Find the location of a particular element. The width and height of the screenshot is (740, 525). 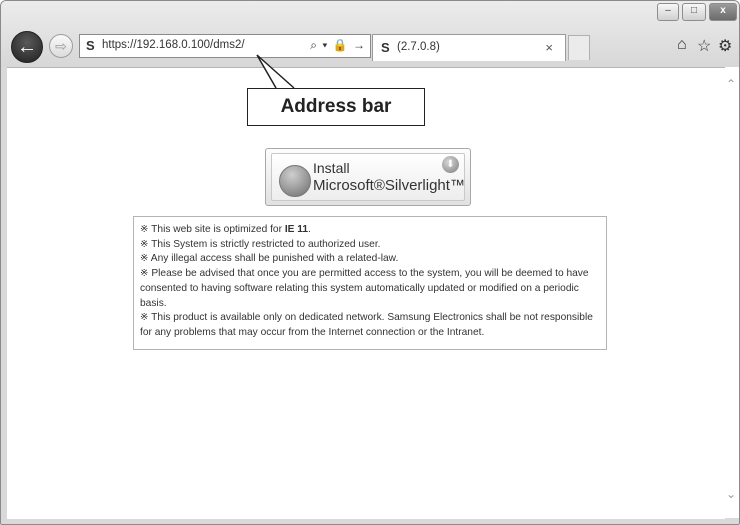

notice-ie-prefix: ※ This web site is optimized for is located at coordinates (212, 229).